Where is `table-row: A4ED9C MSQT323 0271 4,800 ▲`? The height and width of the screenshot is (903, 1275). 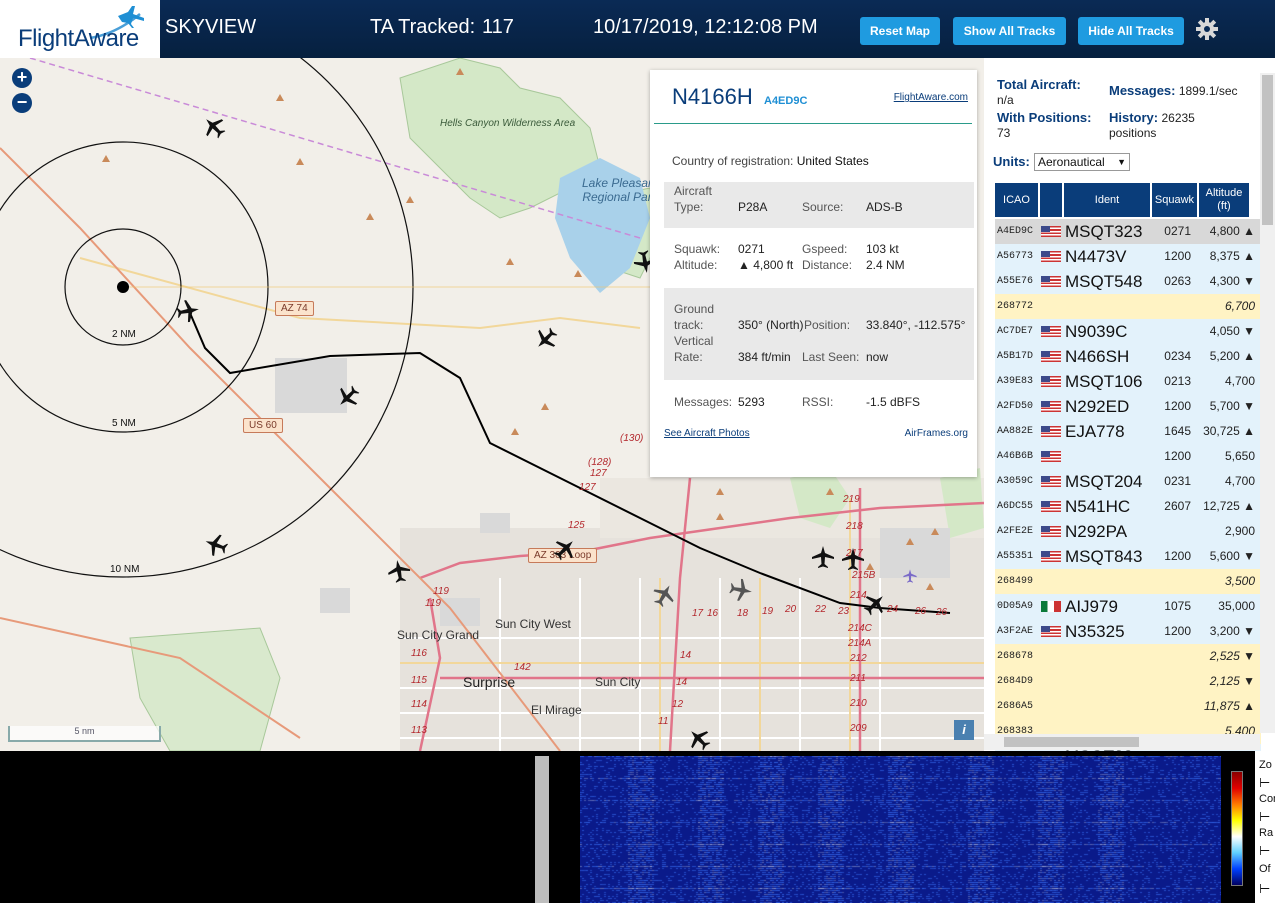 table-row: A4ED9C MSQT323 0271 4,800 ▲ is located at coordinates (1128, 231).